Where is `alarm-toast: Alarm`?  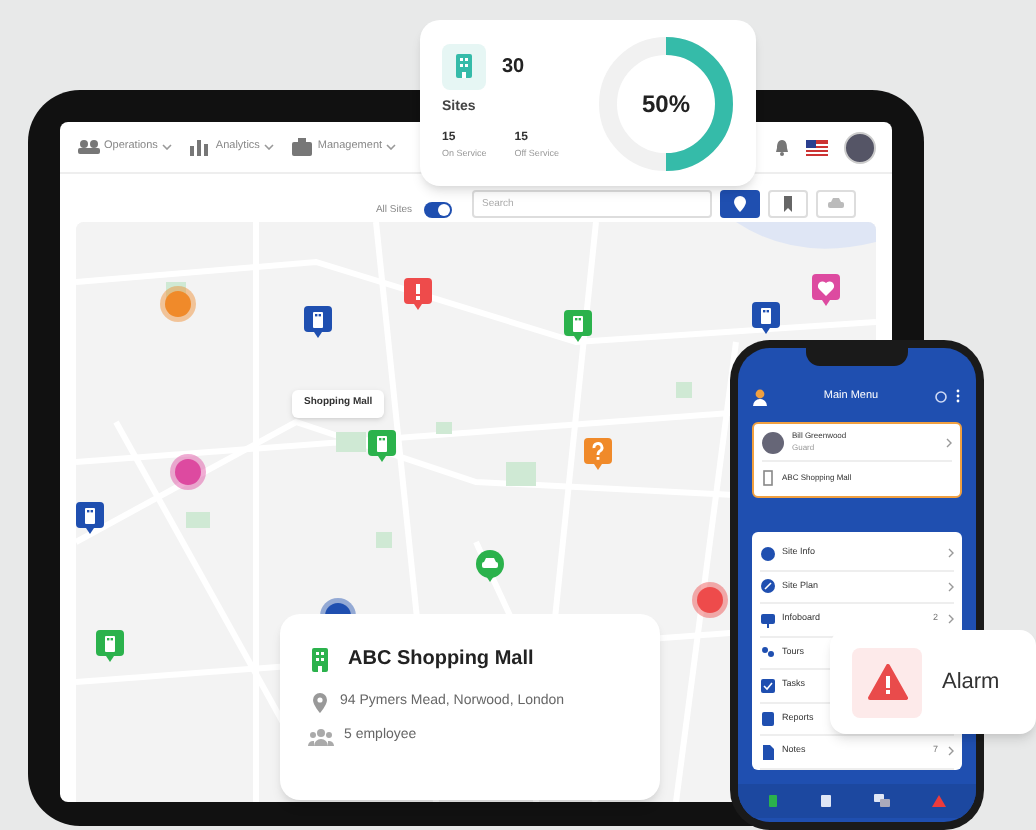
alarm-toast: Alarm is located at coordinates (933, 682).